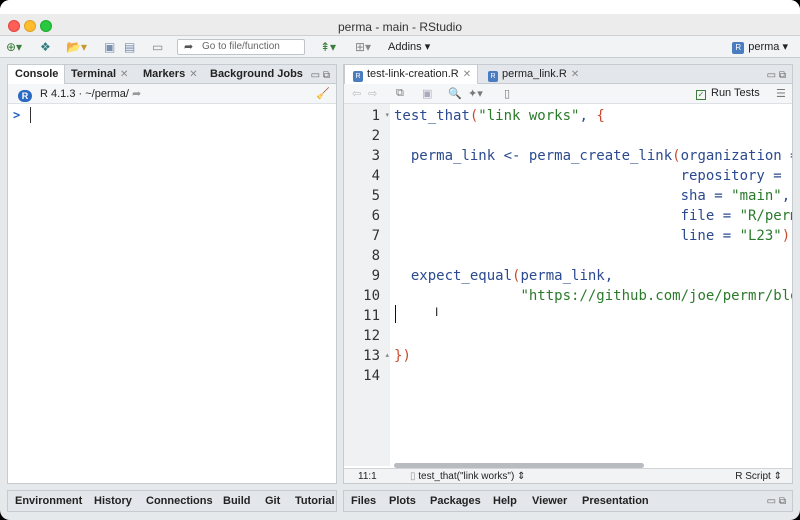 The width and height of the screenshot is (800, 520). I want to click on project-label: perma, so click(764, 47).